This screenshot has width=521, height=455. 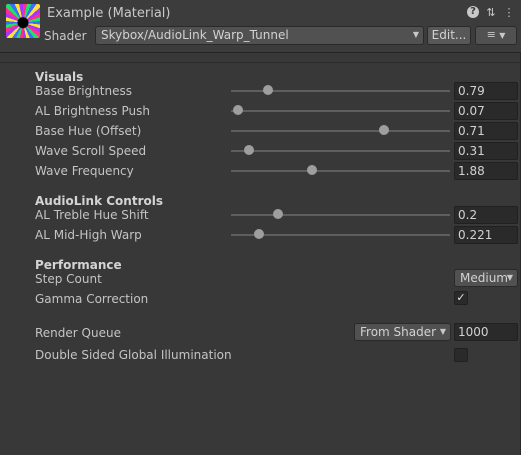 What do you see at coordinates (473, 12) in the screenshot?
I see `help-icon: ?` at bounding box center [473, 12].